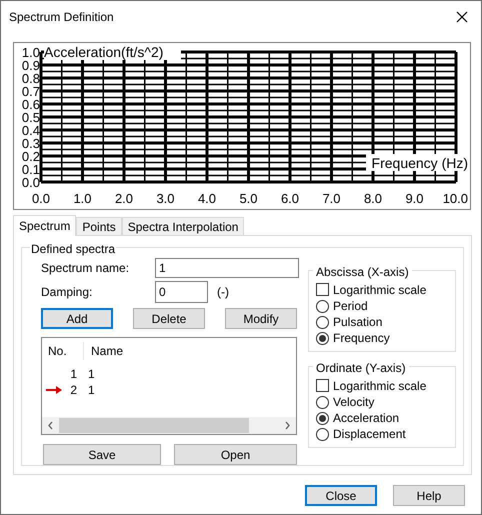 This screenshot has width=482, height=515. Describe the element at coordinates (82, 198) in the screenshot. I see `x-tick-label: 1.0` at that location.